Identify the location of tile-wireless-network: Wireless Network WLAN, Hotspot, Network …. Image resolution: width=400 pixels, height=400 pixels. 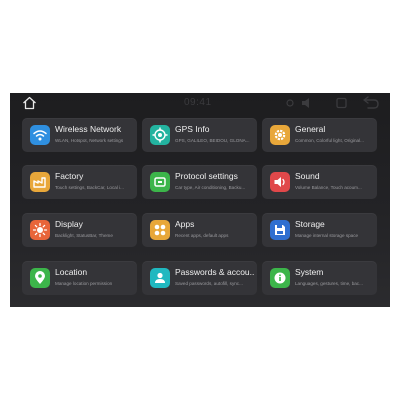
(79, 135).